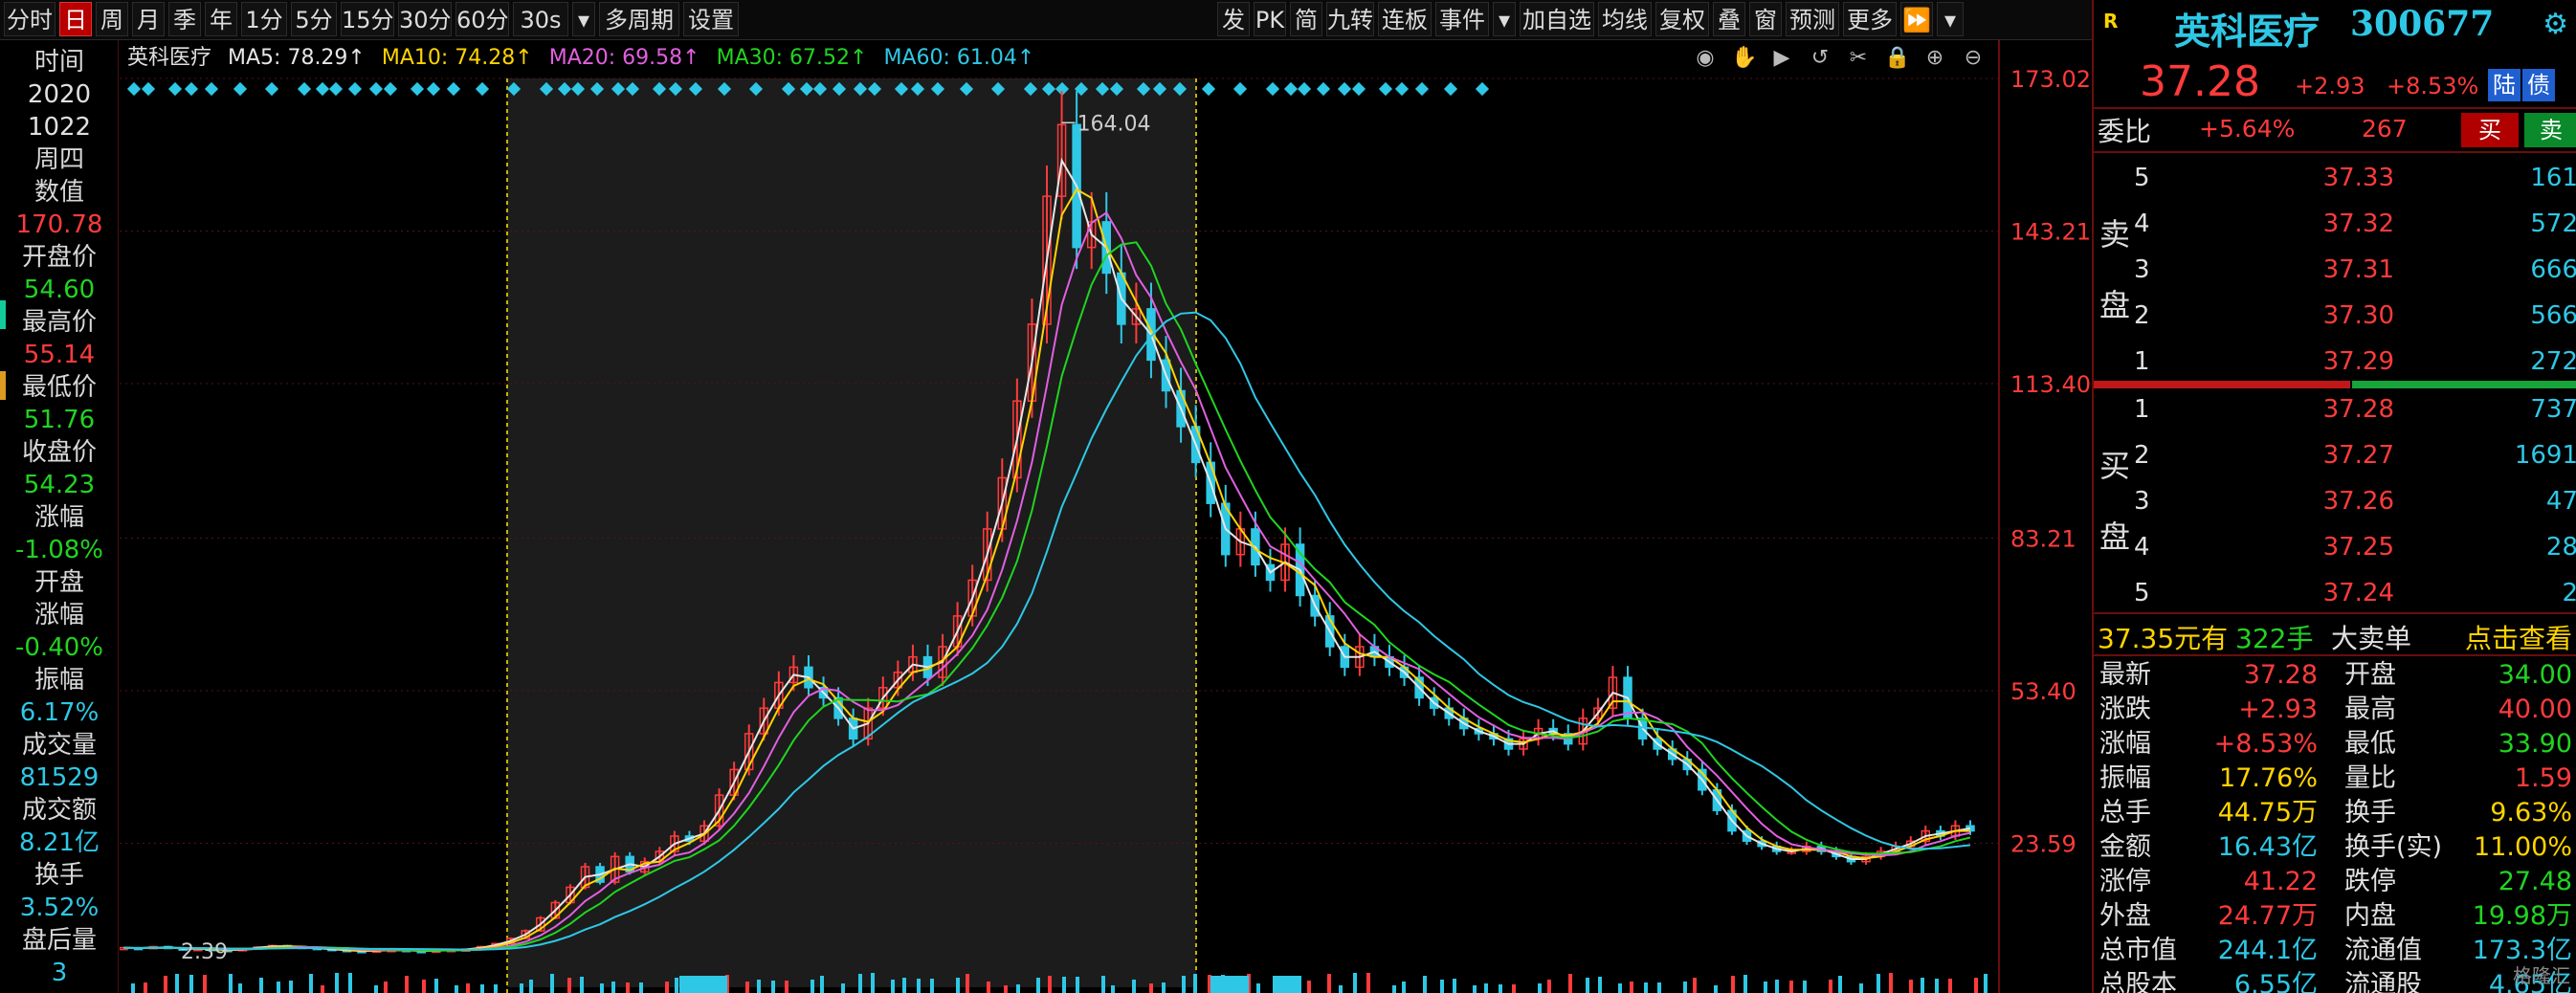 The image size is (2576, 993). Describe the element at coordinates (59, 745) in the screenshot. I see `vol-label: 成交量` at that location.